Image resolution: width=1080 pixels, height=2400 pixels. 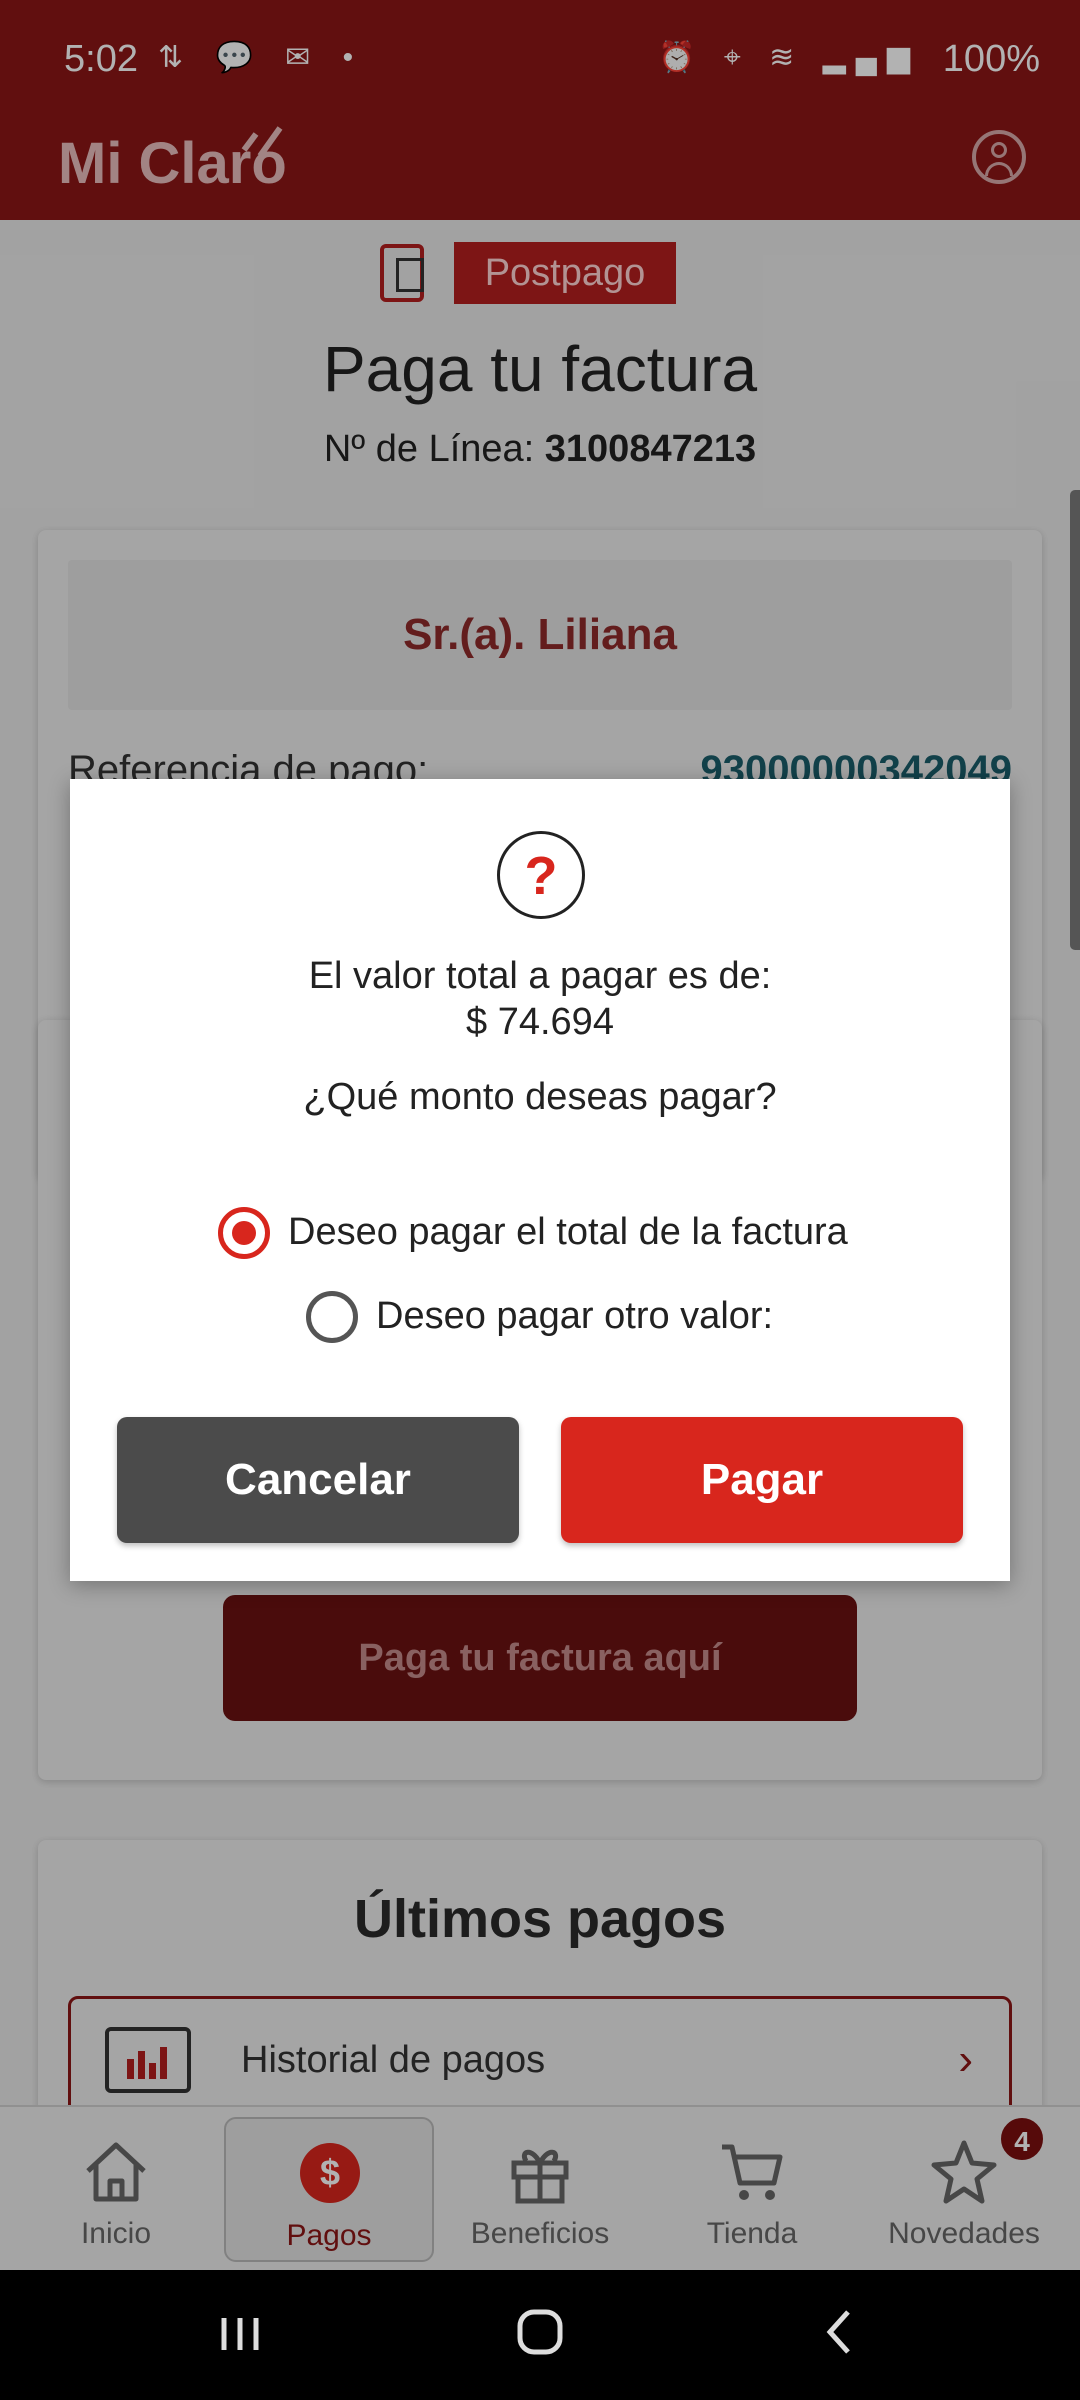 What do you see at coordinates (540, 1022) in the screenshot?
I see `total-value: $ 74.694` at bounding box center [540, 1022].